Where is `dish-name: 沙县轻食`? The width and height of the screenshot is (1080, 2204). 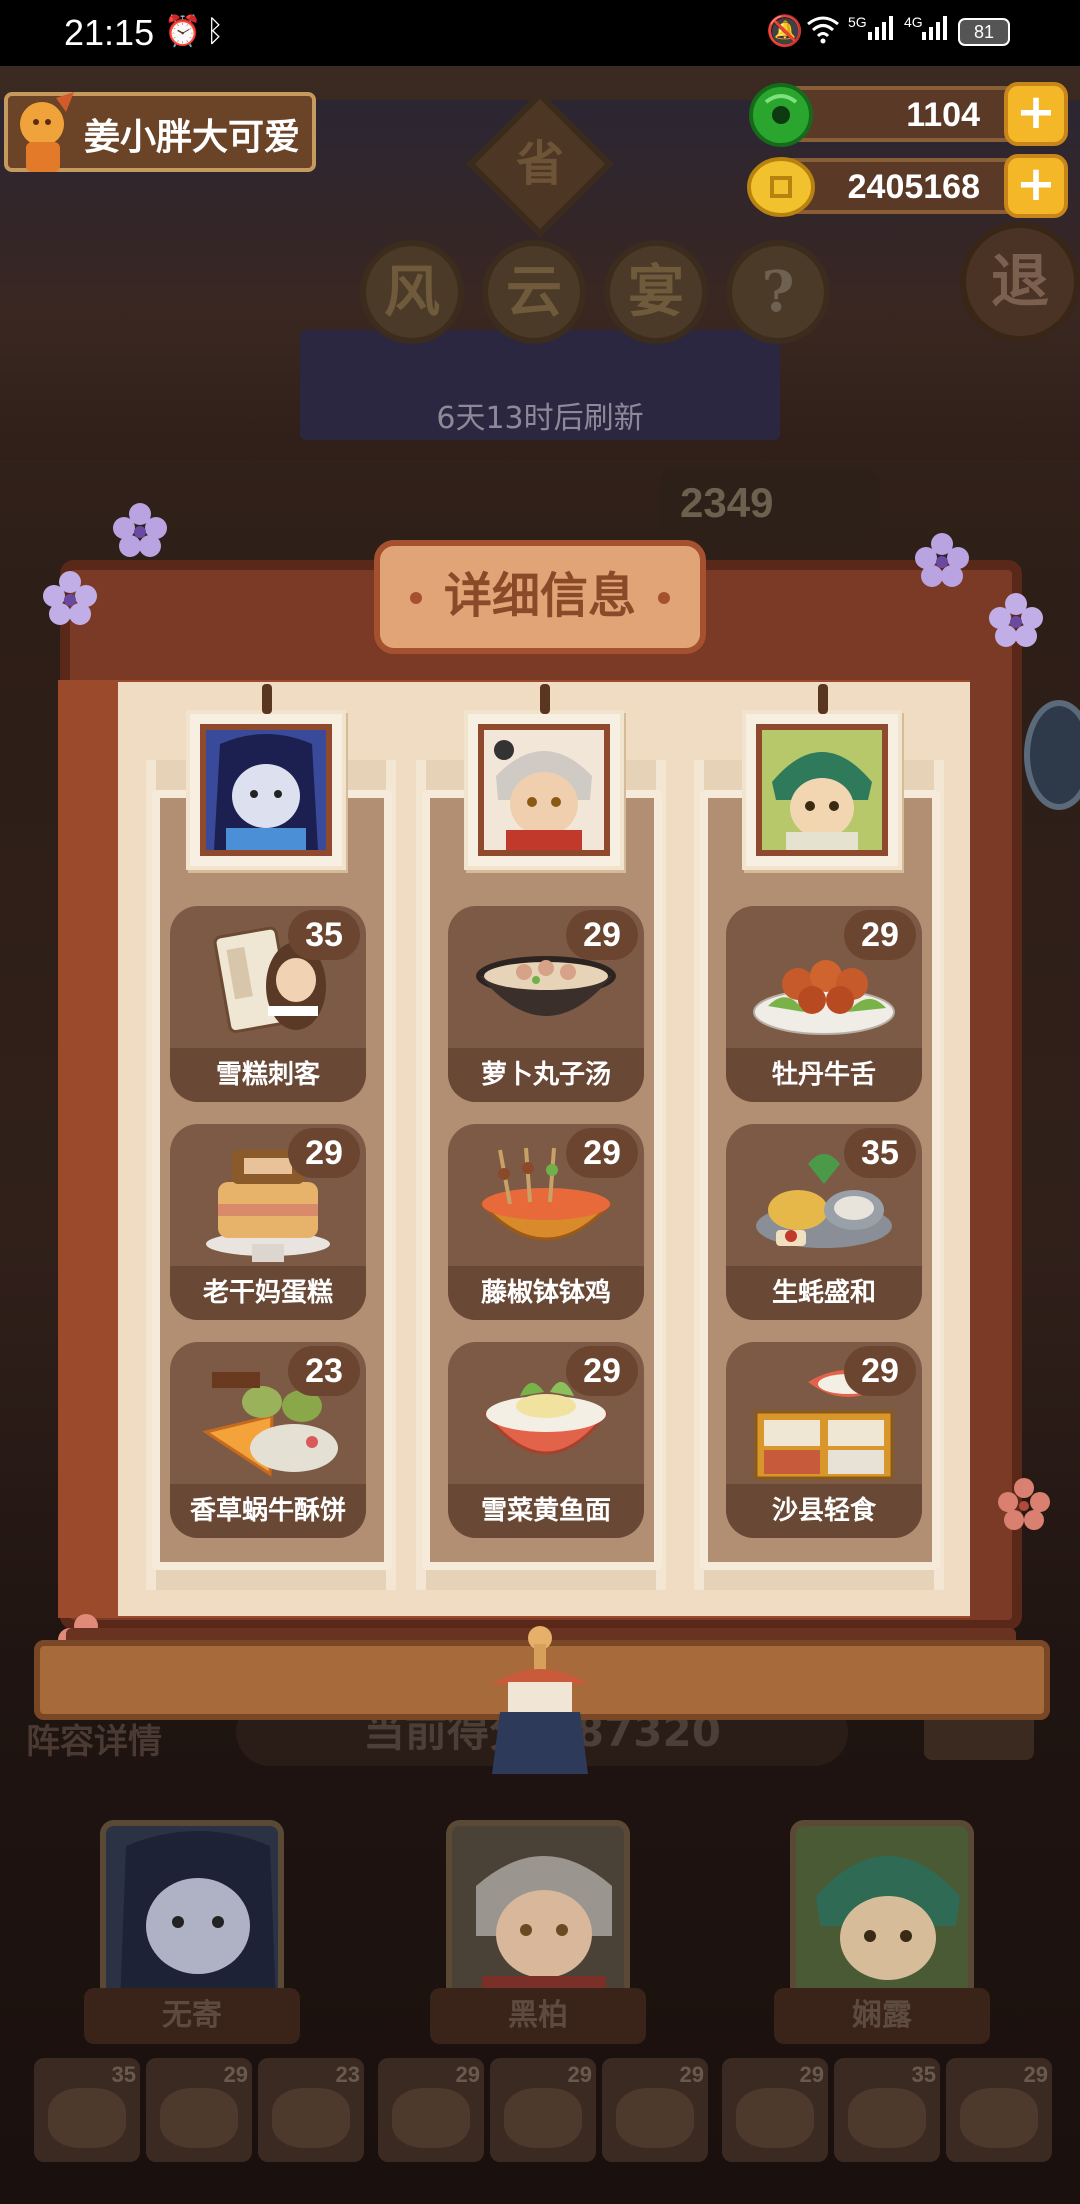 dish-name: 沙县轻食 is located at coordinates (824, 1511).